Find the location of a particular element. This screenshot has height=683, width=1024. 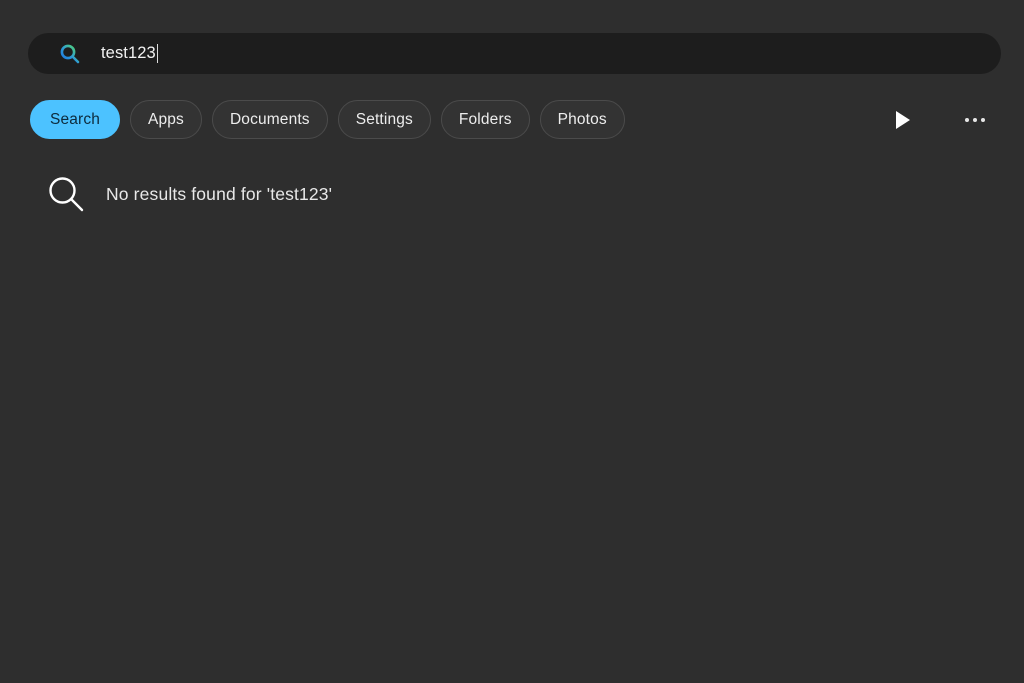

tab-search-label: Search is located at coordinates (75, 119).